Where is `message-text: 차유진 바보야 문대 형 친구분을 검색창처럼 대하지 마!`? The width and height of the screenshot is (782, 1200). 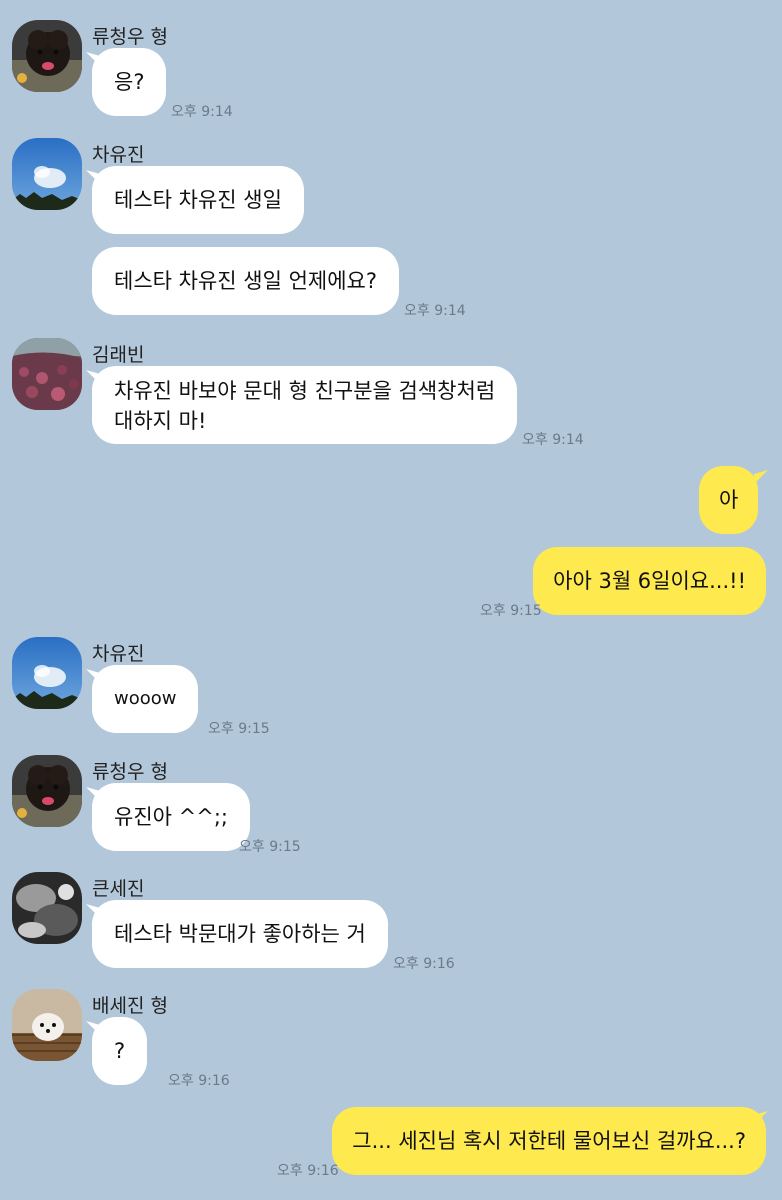 message-text: 차유진 바보야 문대 형 친구분을 검색창처럼 대하지 마! is located at coordinates (305, 406).